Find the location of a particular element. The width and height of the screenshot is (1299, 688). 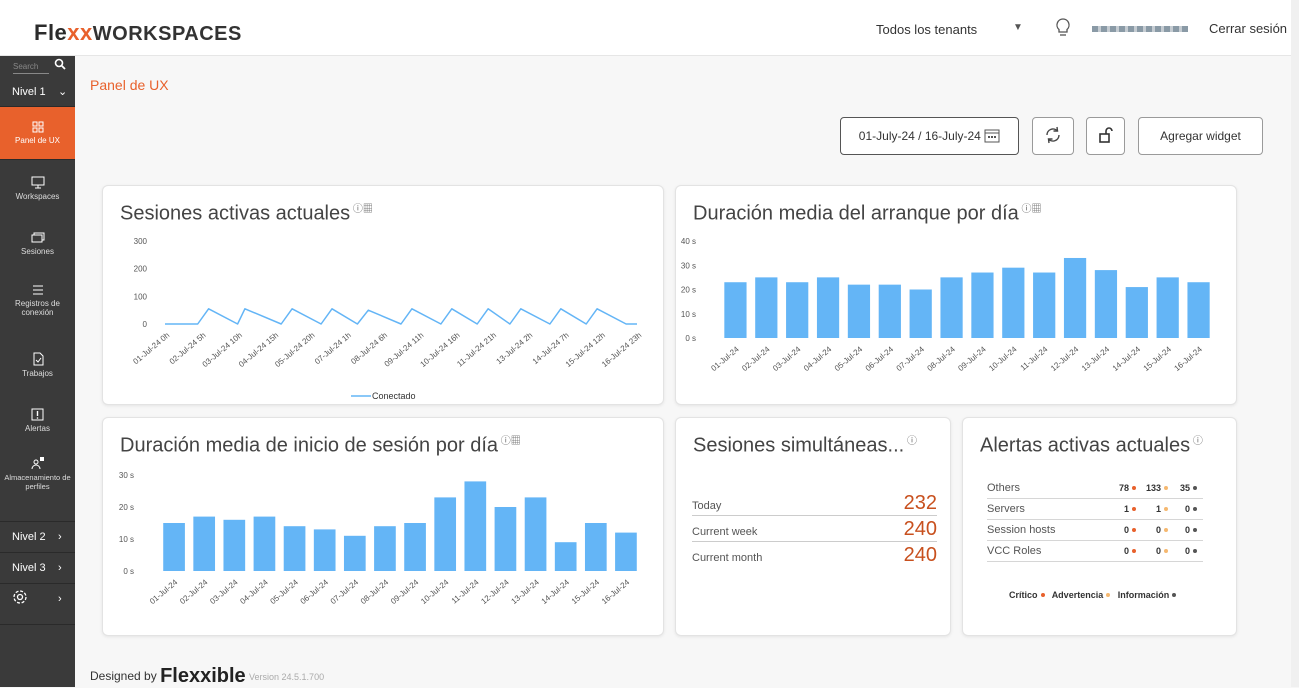

alert-row: Servers 1 1 0 is located at coordinates (1095, 510).